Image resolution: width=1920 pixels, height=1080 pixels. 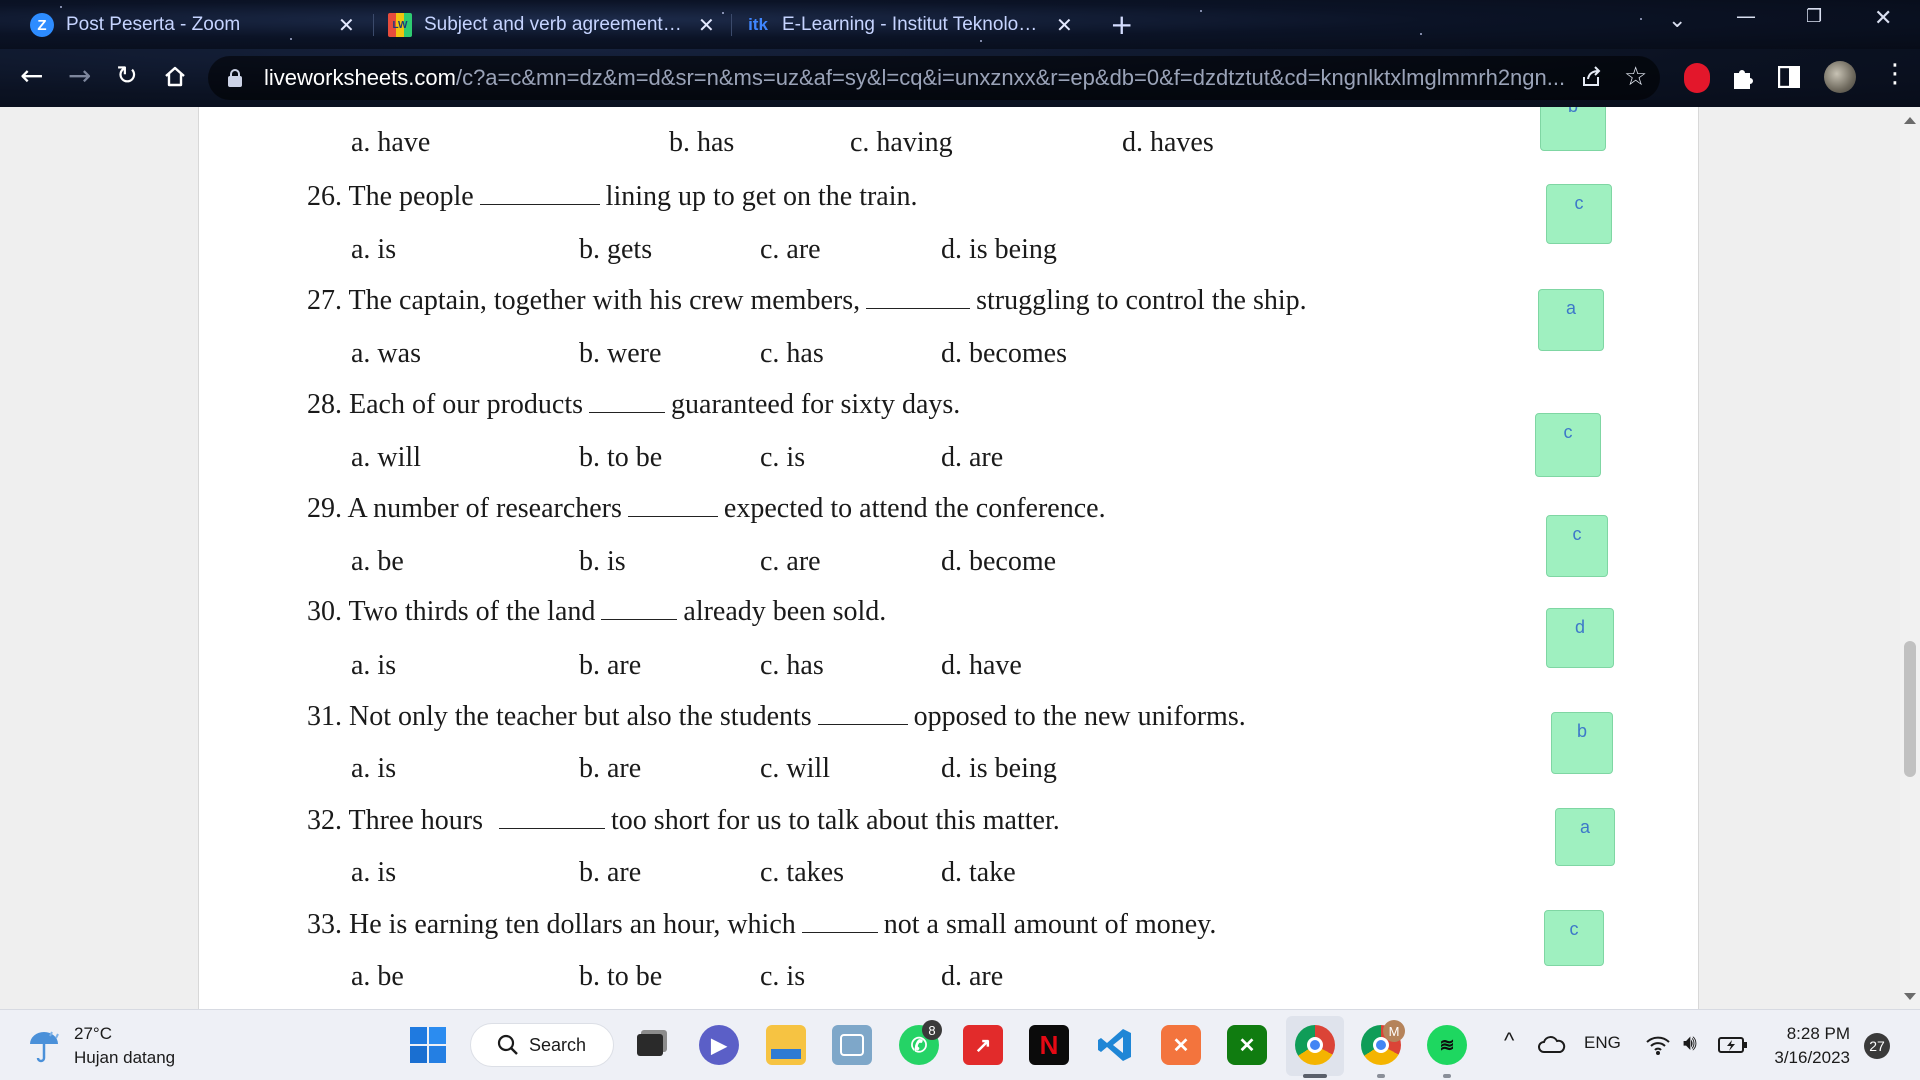 I want to click on task-view-icon, so click(x=650, y=1045).